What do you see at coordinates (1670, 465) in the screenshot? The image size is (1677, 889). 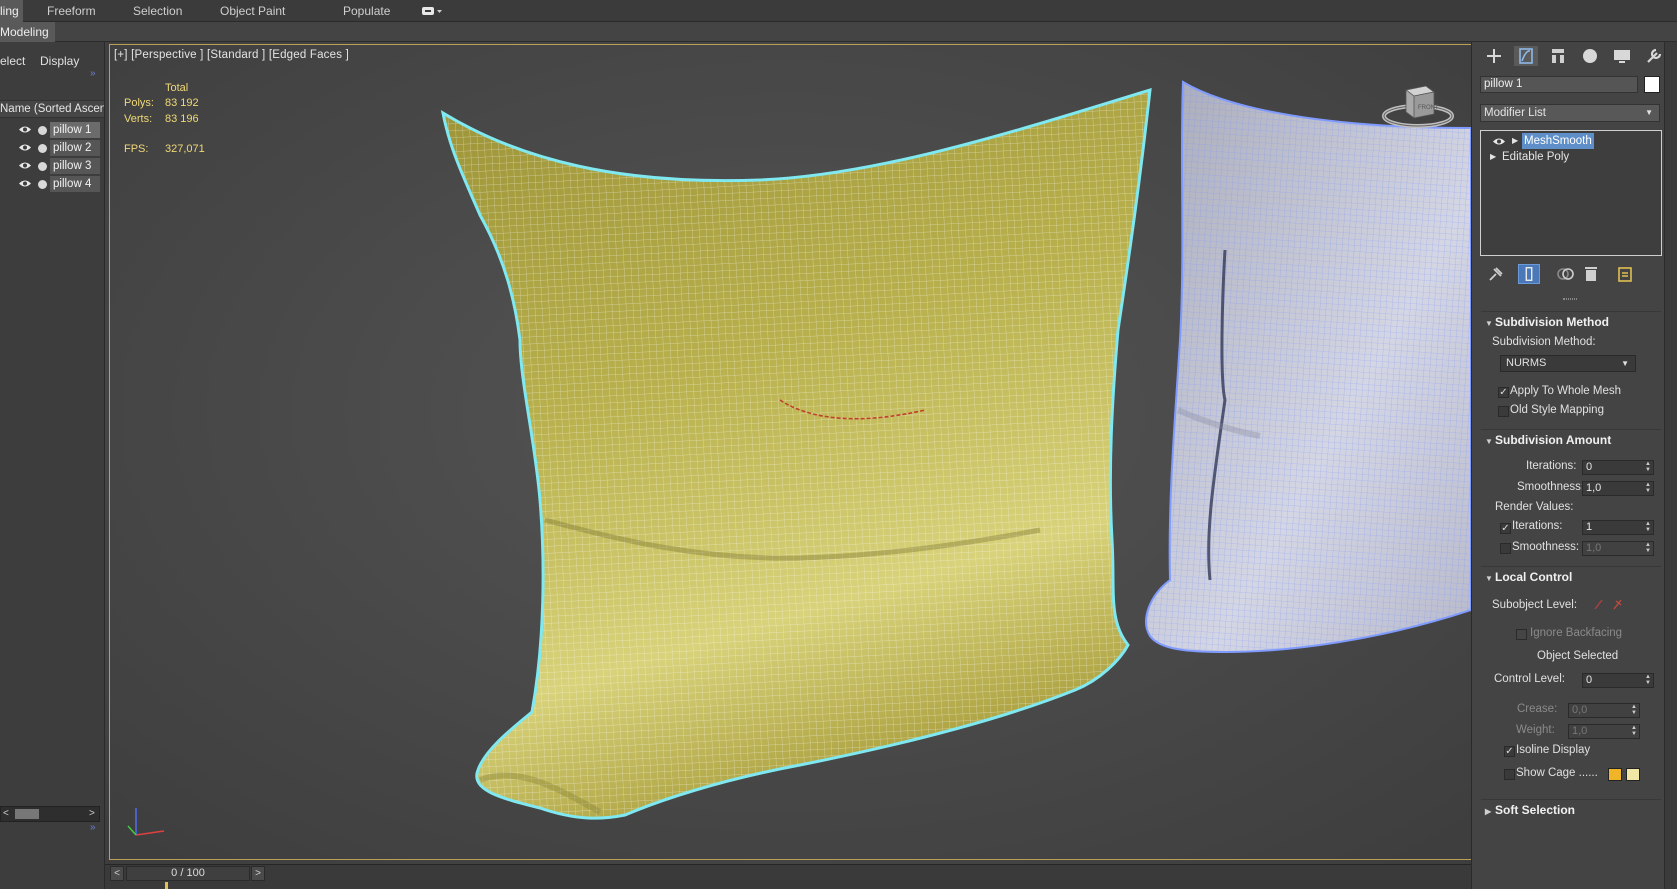 I see `panel-scroll-strip` at bounding box center [1670, 465].